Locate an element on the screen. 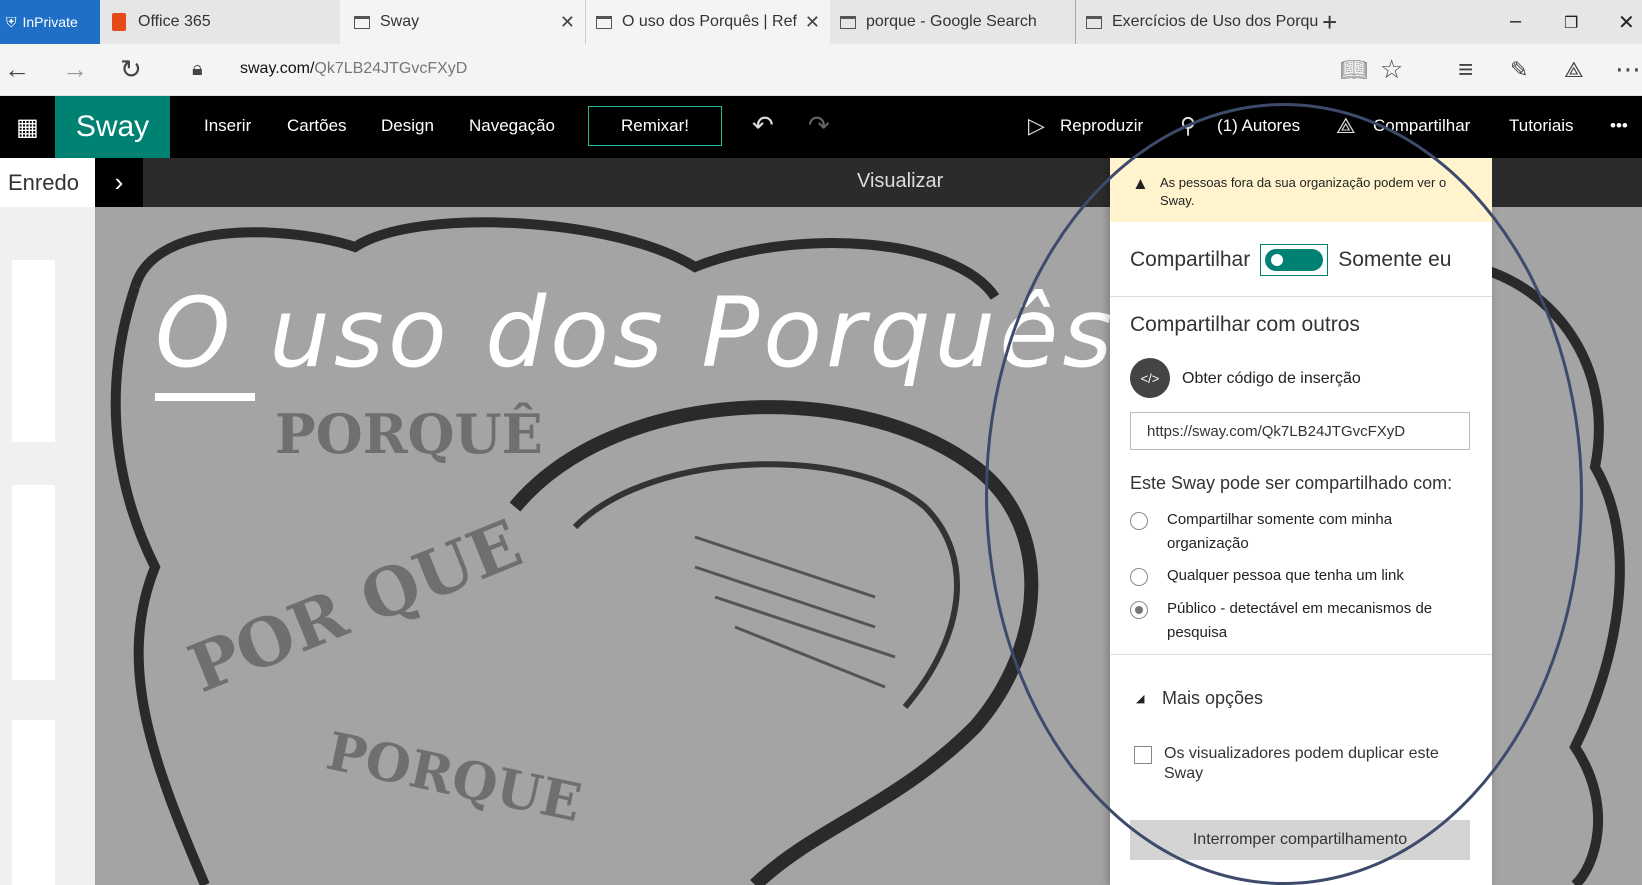 The image size is (1642, 885). radio-anyone-with-link-label: Qualquer pessoa que tenha um link is located at coordinates (1312, 576).